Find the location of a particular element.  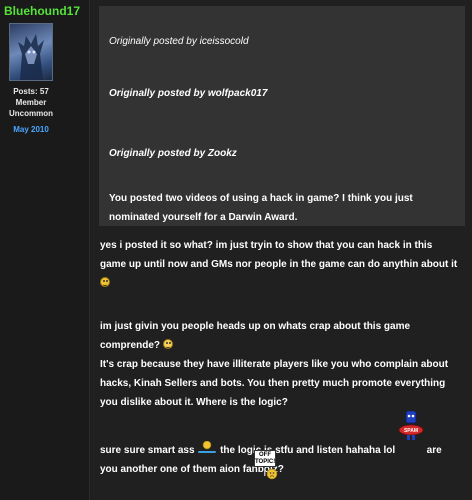

off-topic-sign-icon: OFF TOPIC! is located at coordinates (265, 458).